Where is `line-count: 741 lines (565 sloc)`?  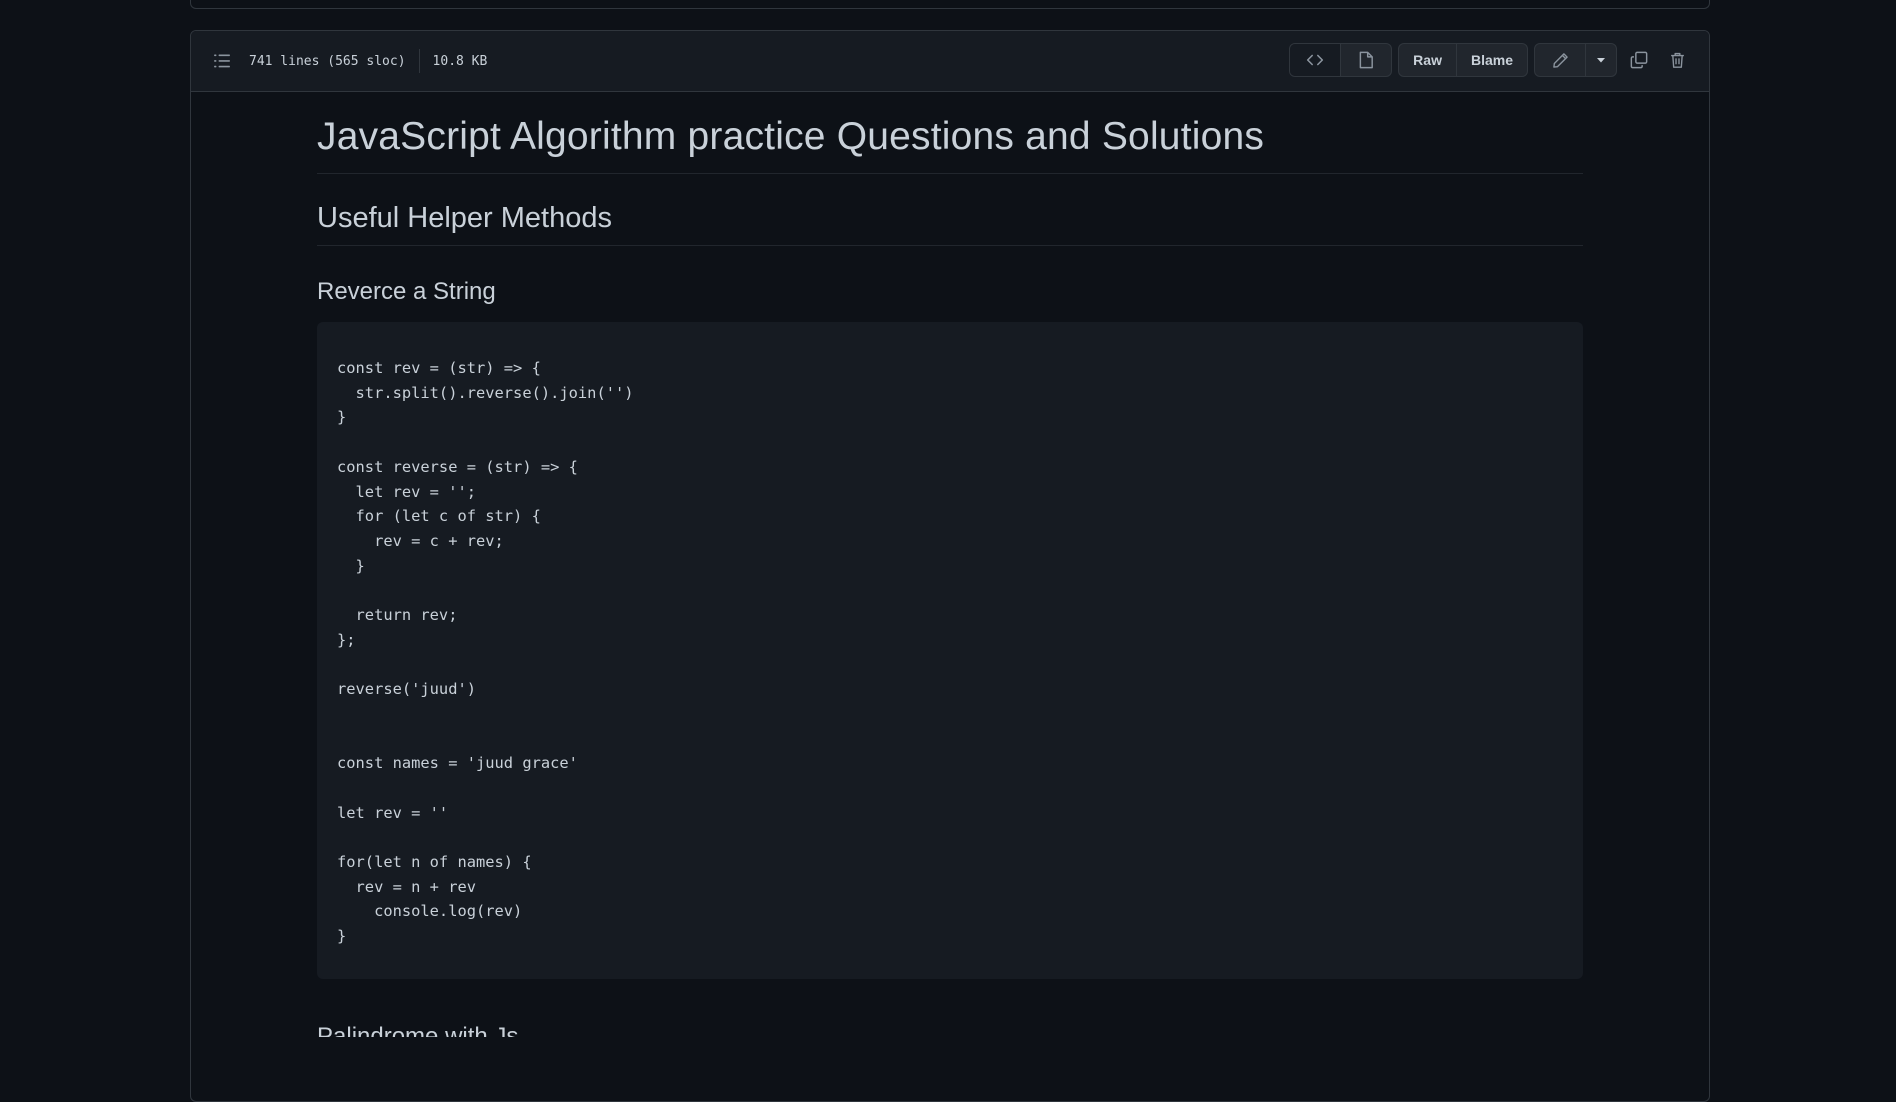
line-count: 741 lines (565 sloc) is located at coordinates (327, 61).